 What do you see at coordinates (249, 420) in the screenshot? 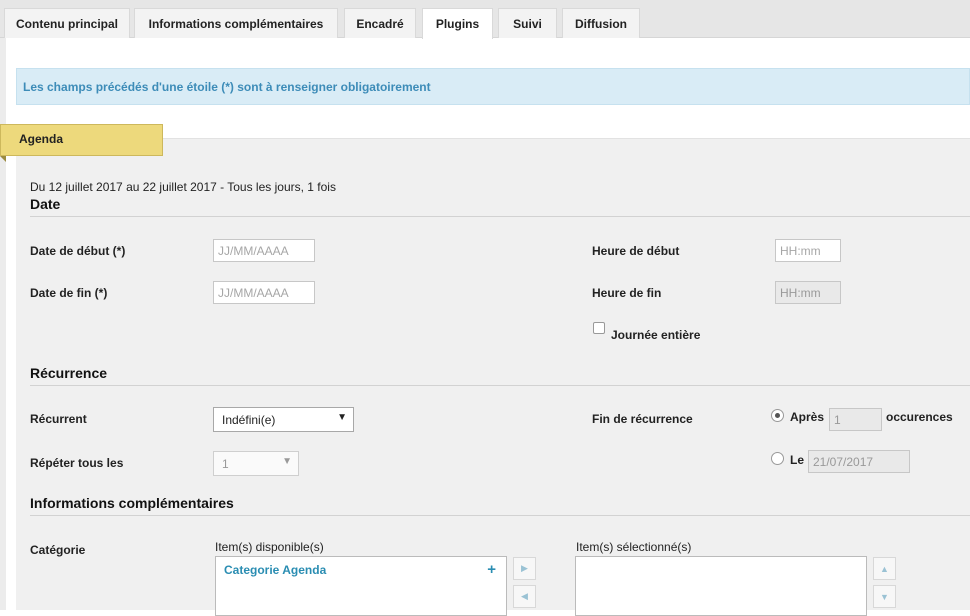
I see `recurrent-value: Indéfini(e)` at bounding box center [249, 420].